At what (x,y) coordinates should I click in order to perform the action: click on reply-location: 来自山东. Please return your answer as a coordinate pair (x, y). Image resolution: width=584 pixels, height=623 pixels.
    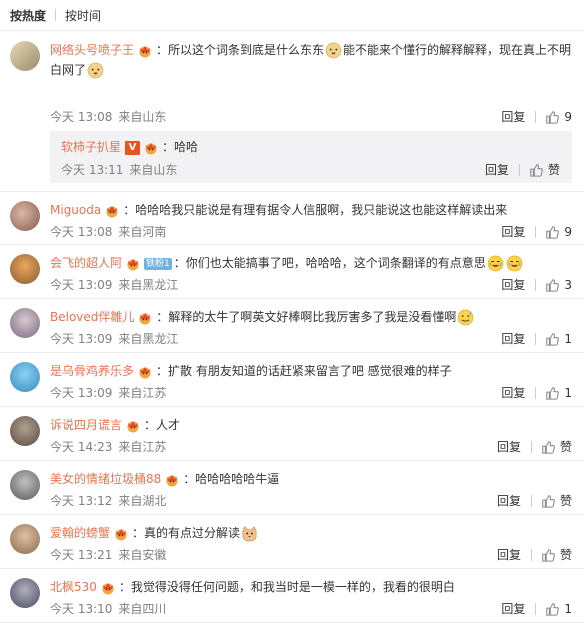
    Looking at the image, I should click on (153, 170).